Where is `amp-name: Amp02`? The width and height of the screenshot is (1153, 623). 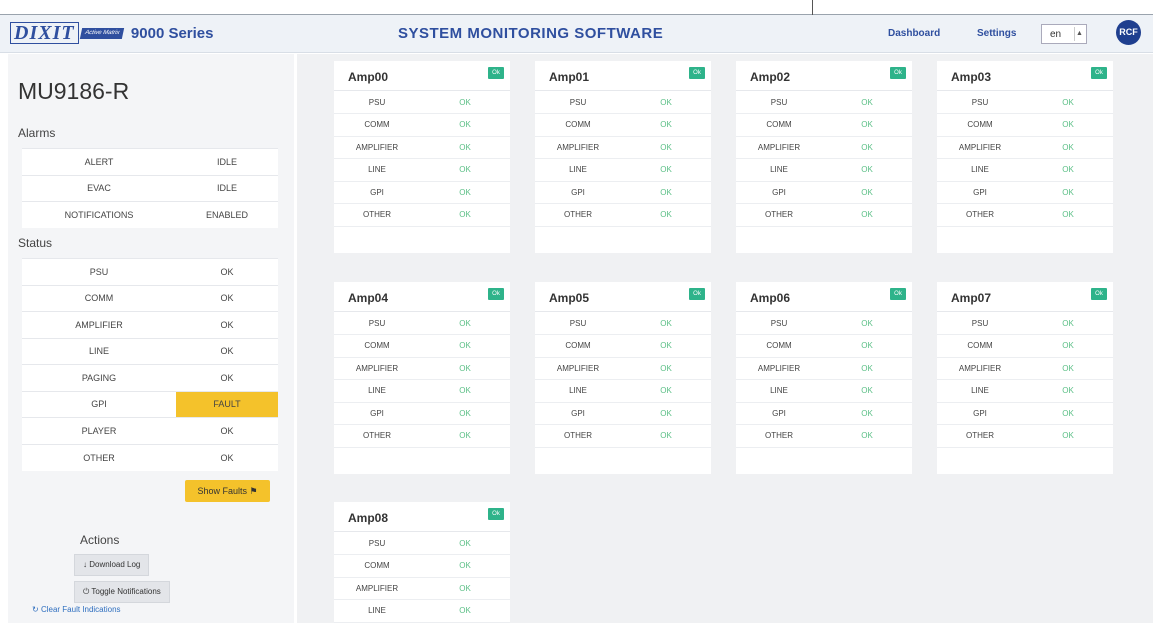 amp-name: Amp02 is located at coordinates (770, 77).